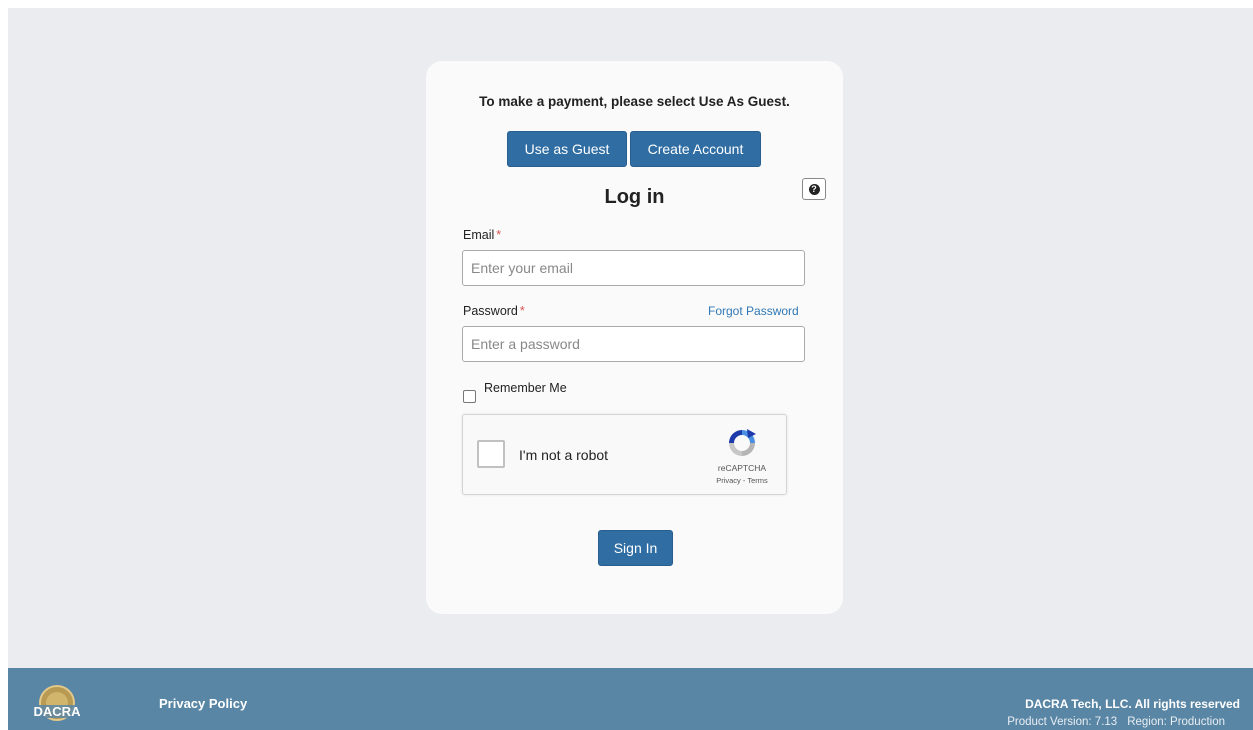 The width and height of the screenshot is (1253, 730). I want to click on login-title: Log in, so click(634, 197).